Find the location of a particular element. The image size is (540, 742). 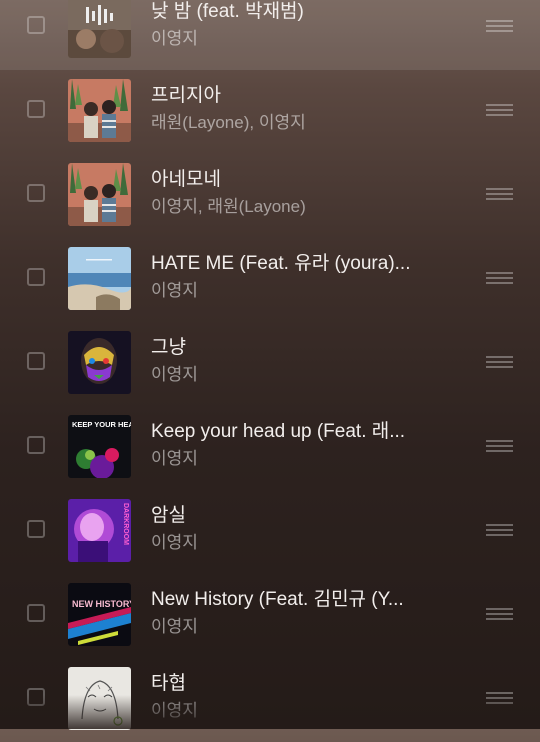

album-art-freesia is located at coordinates (99, 110).